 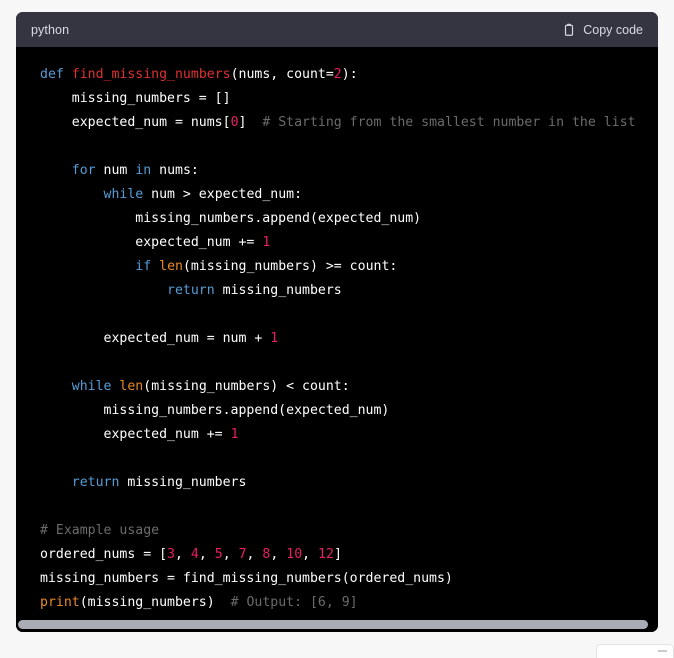 I want to click on code-token: # Example usage, so click(x=100, y=530).